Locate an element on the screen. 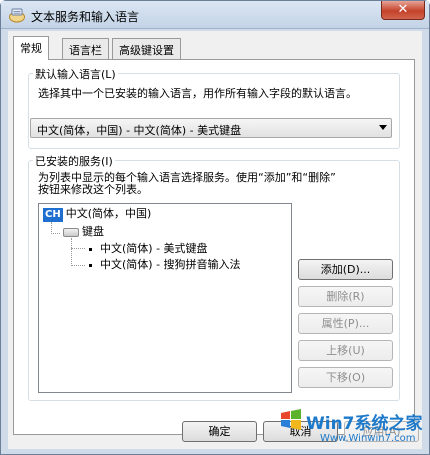 Image resolution: width=430 pixels, height=455 pixels. tab-language-bar-label: 语言栏 is located at coordinates (85, 50).